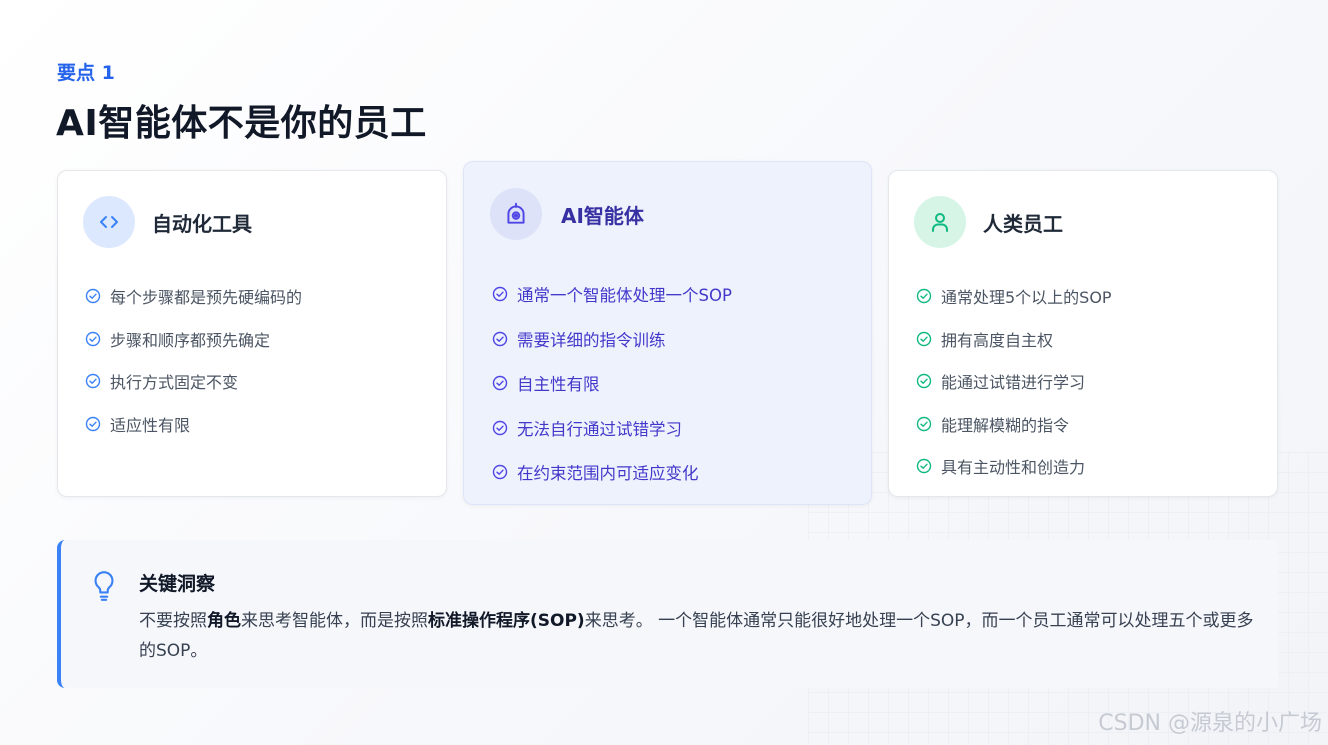 The height and width of the screenshot is (745, 1328). I want to click on list-item: 能理解模糊的指令, so click(1014, 424).